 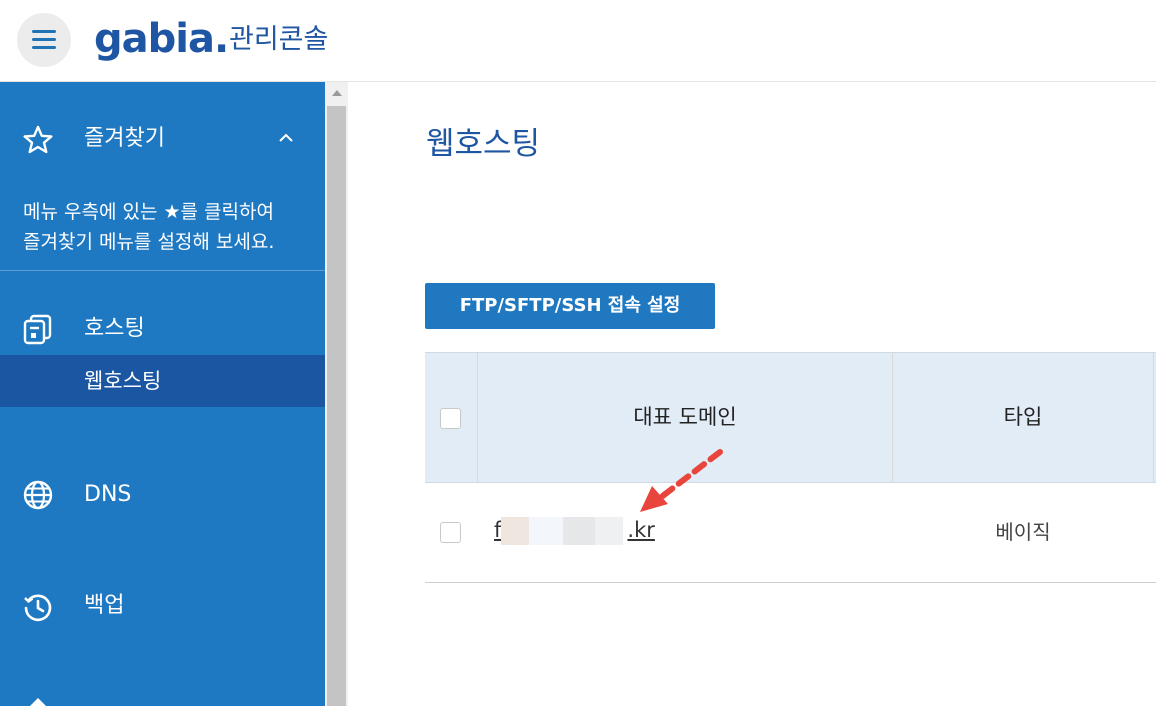 I want to click on scrollbar-thumb, so click(x=336, y=406).